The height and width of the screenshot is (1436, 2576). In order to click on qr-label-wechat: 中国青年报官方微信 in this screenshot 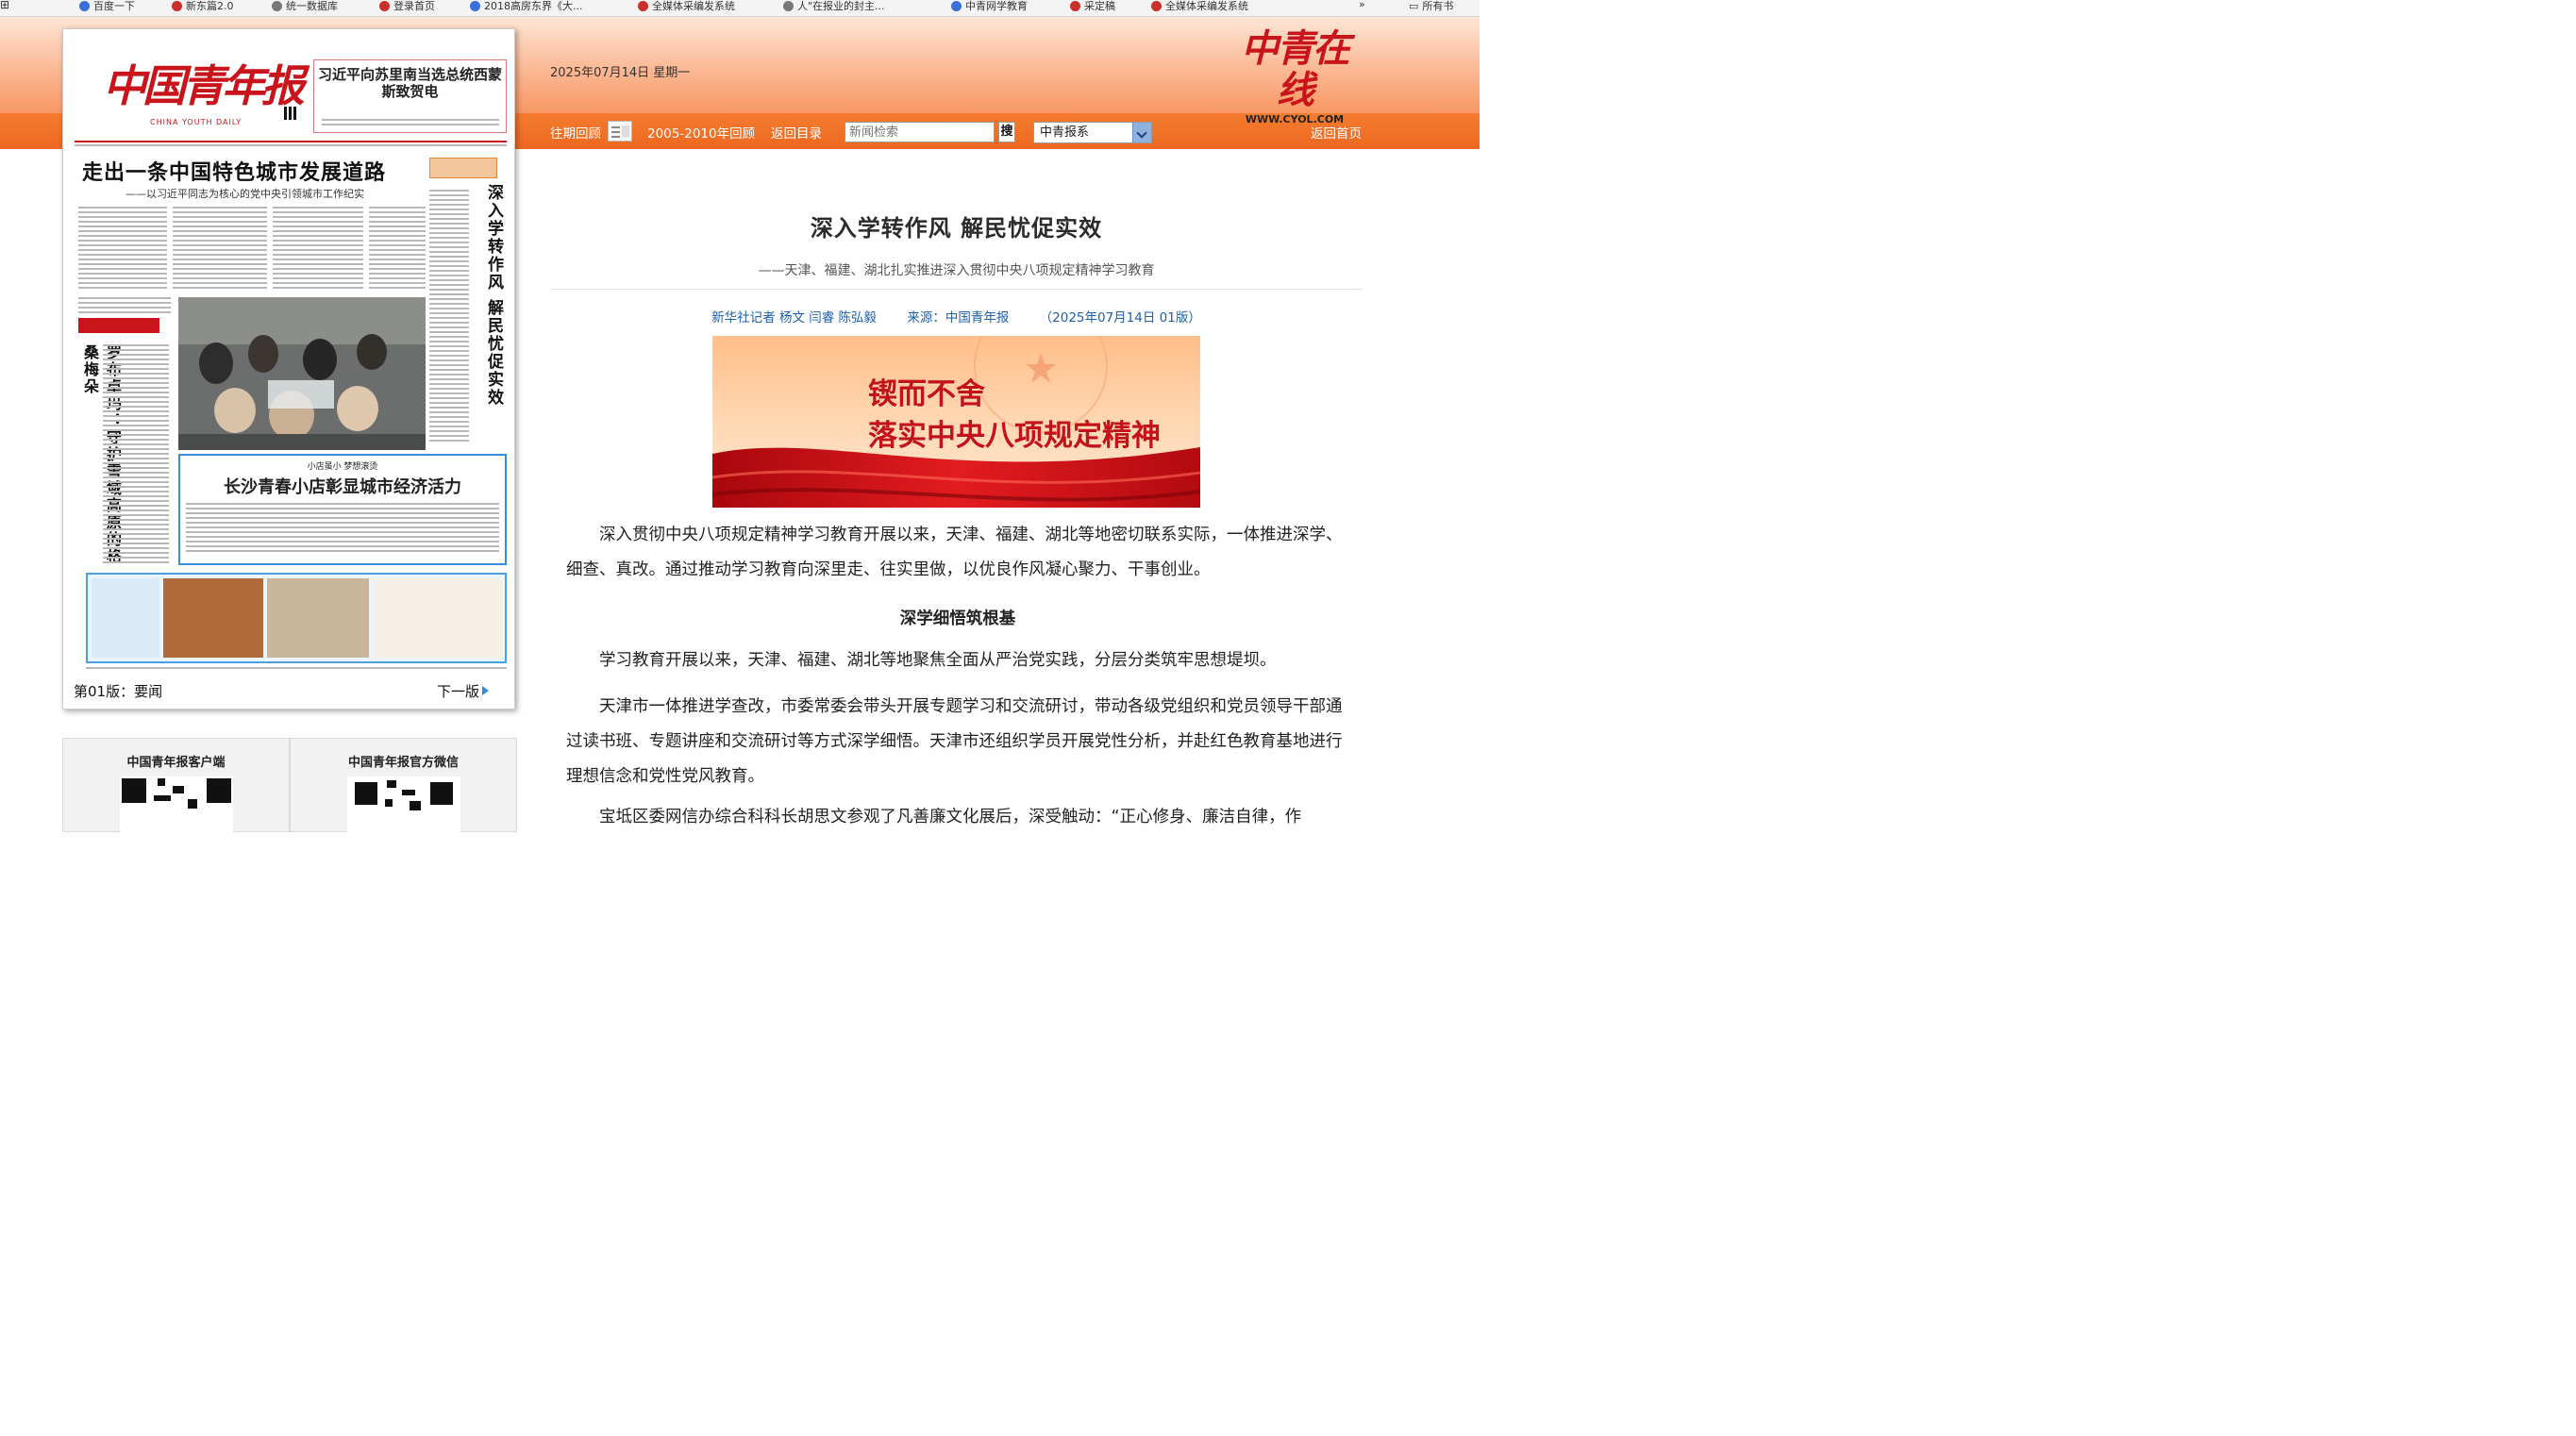, I will do `click(403, 763)`.